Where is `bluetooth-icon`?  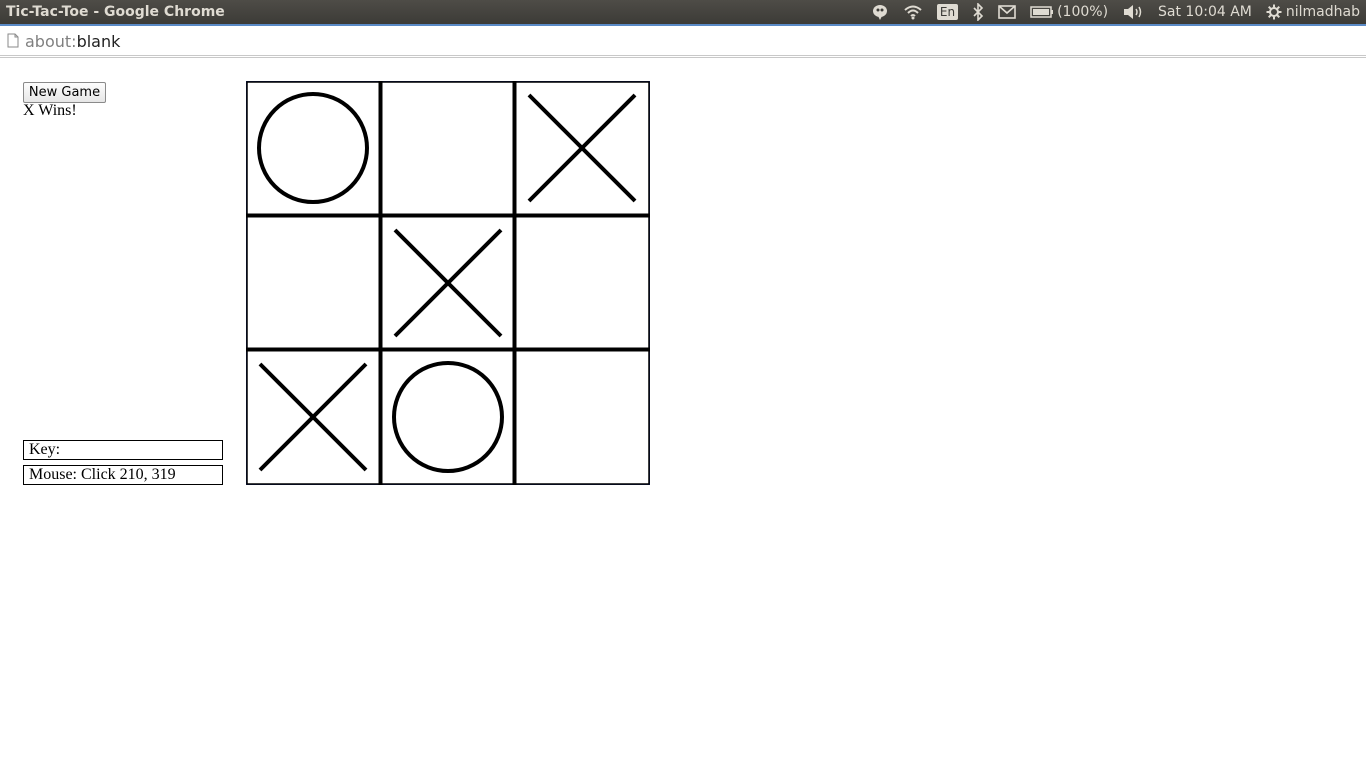
bluetooth-icon is located at coordinates (978, 12).